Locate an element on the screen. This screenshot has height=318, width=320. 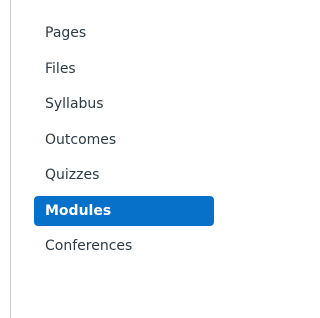
nav-item-outcomes: Outcomes is located at coordinates (124, 140).